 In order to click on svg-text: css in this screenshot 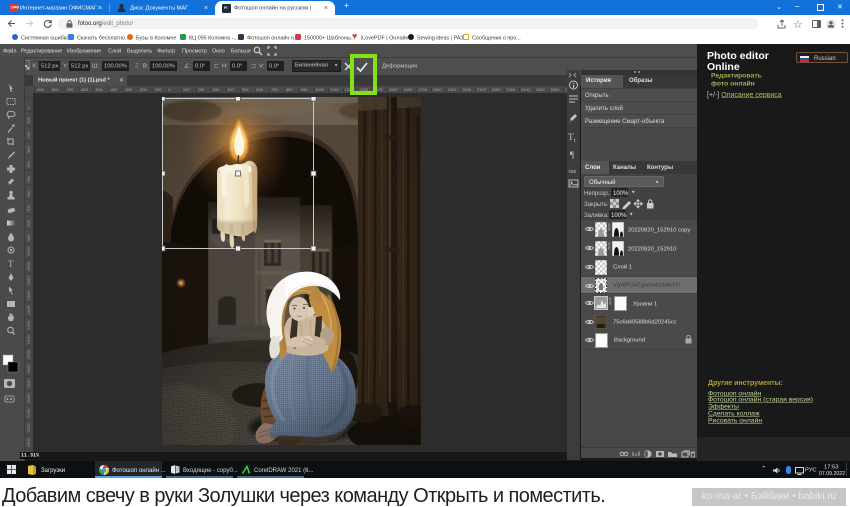, I will do `click(573, 172)`.